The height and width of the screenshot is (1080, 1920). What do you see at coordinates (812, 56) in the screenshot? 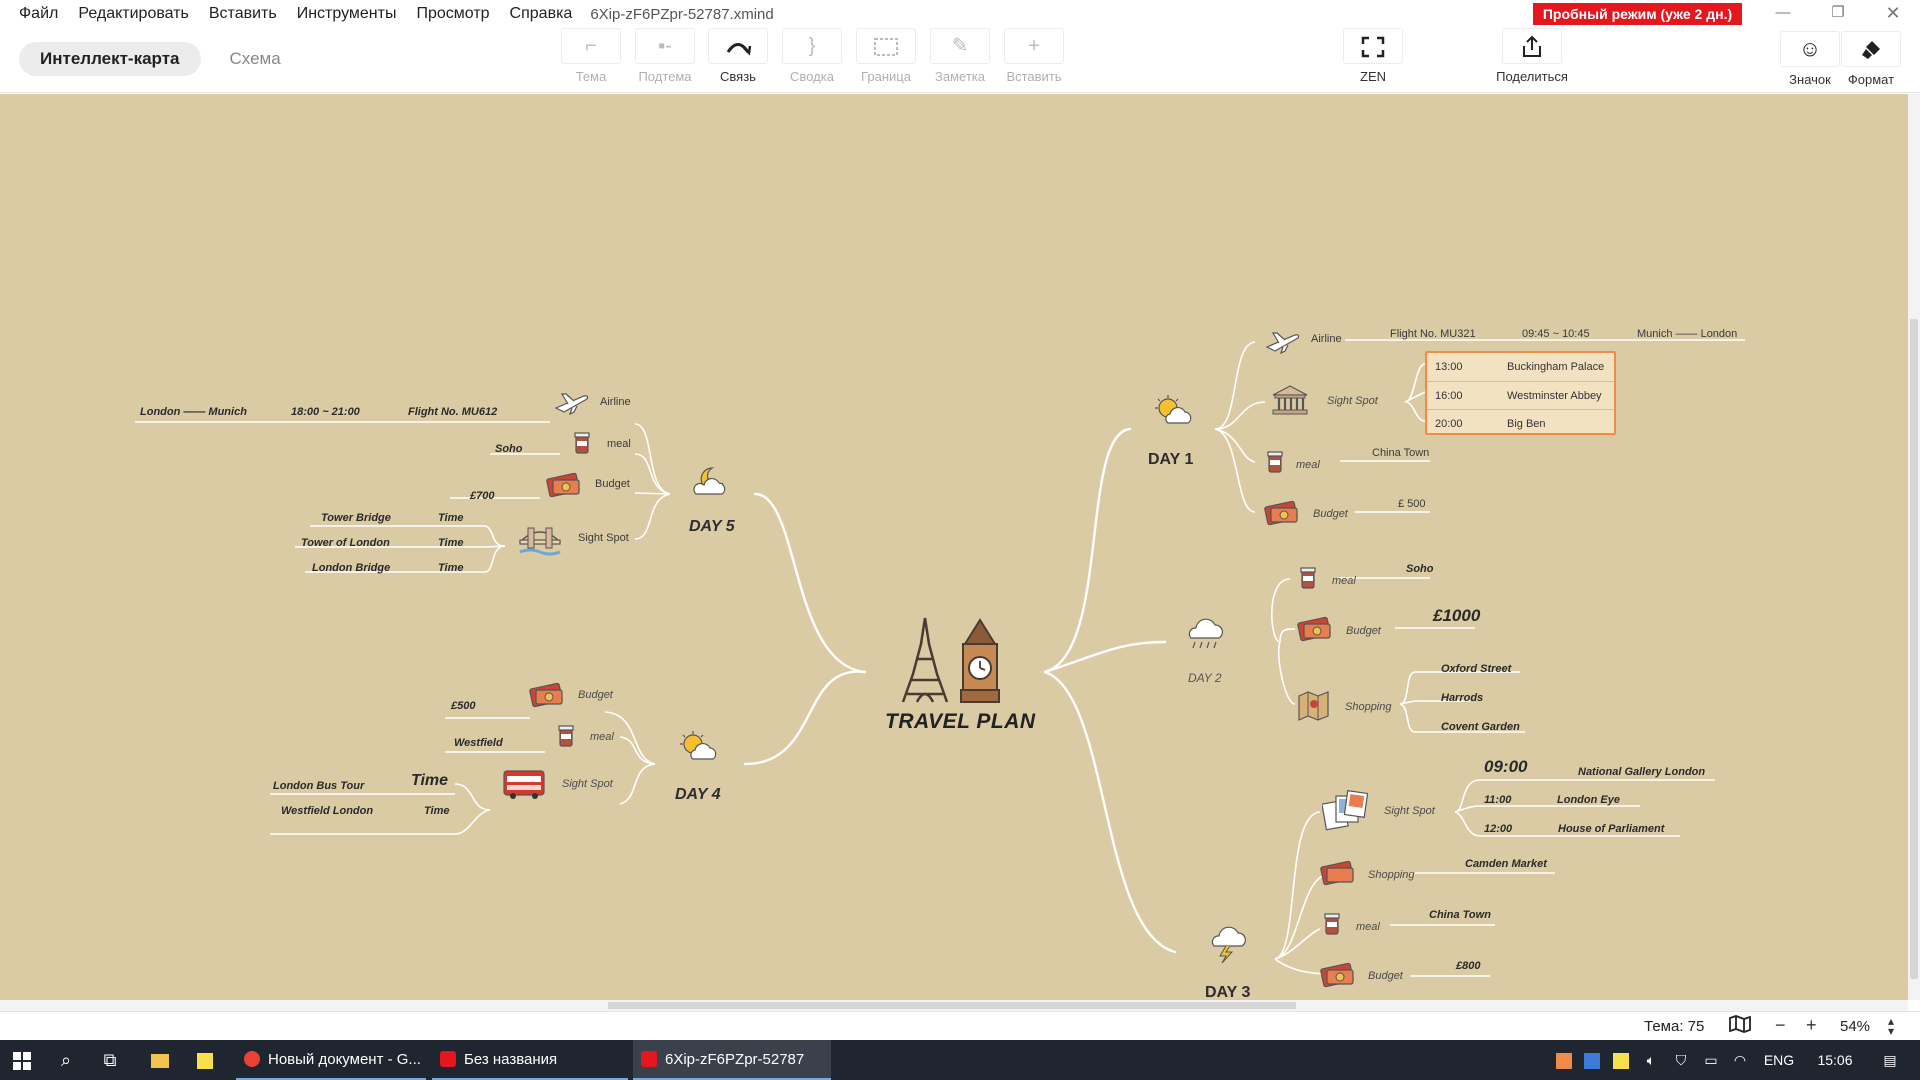
I see `summary-button: } Сводка` at bounding box center [812, 56].